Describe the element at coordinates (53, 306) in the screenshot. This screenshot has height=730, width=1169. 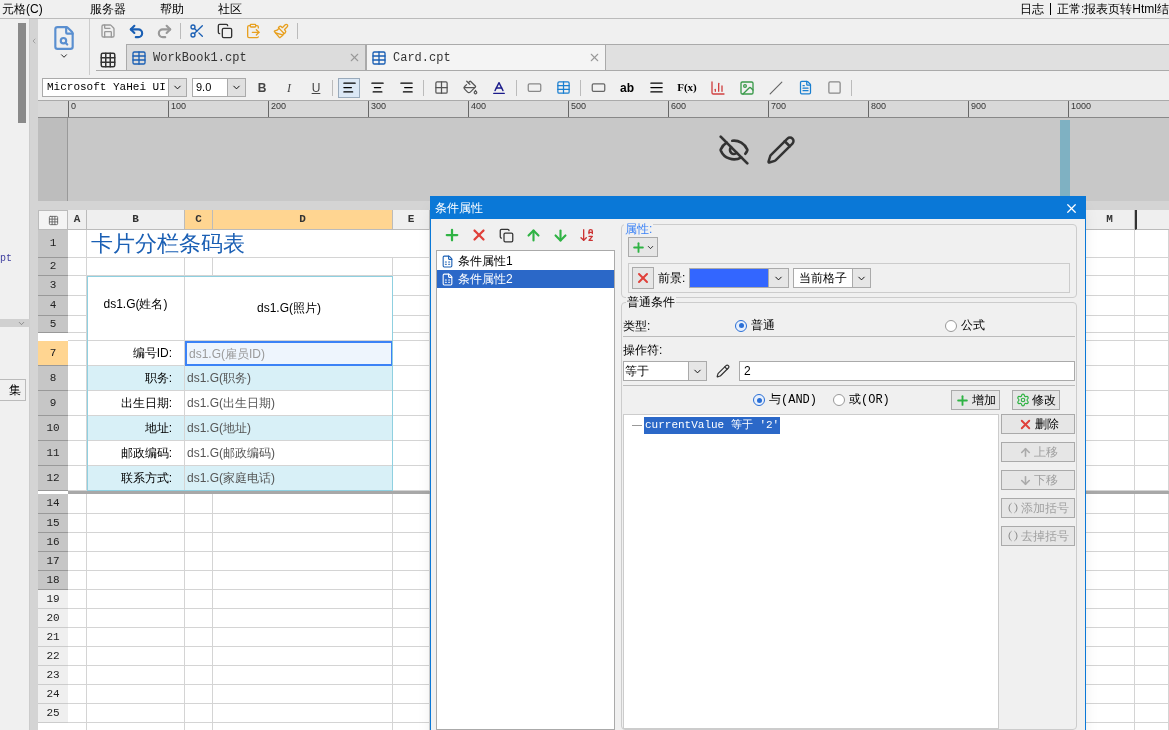
I see `row-header: 4` at that location.